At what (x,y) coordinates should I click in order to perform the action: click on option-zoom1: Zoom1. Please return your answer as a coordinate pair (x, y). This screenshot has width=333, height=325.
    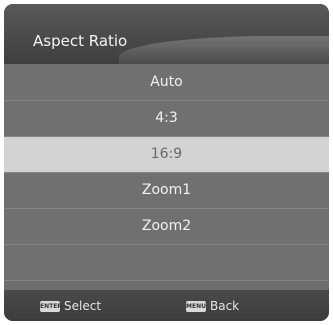
    Looking at the image, I should click on (166, 191).